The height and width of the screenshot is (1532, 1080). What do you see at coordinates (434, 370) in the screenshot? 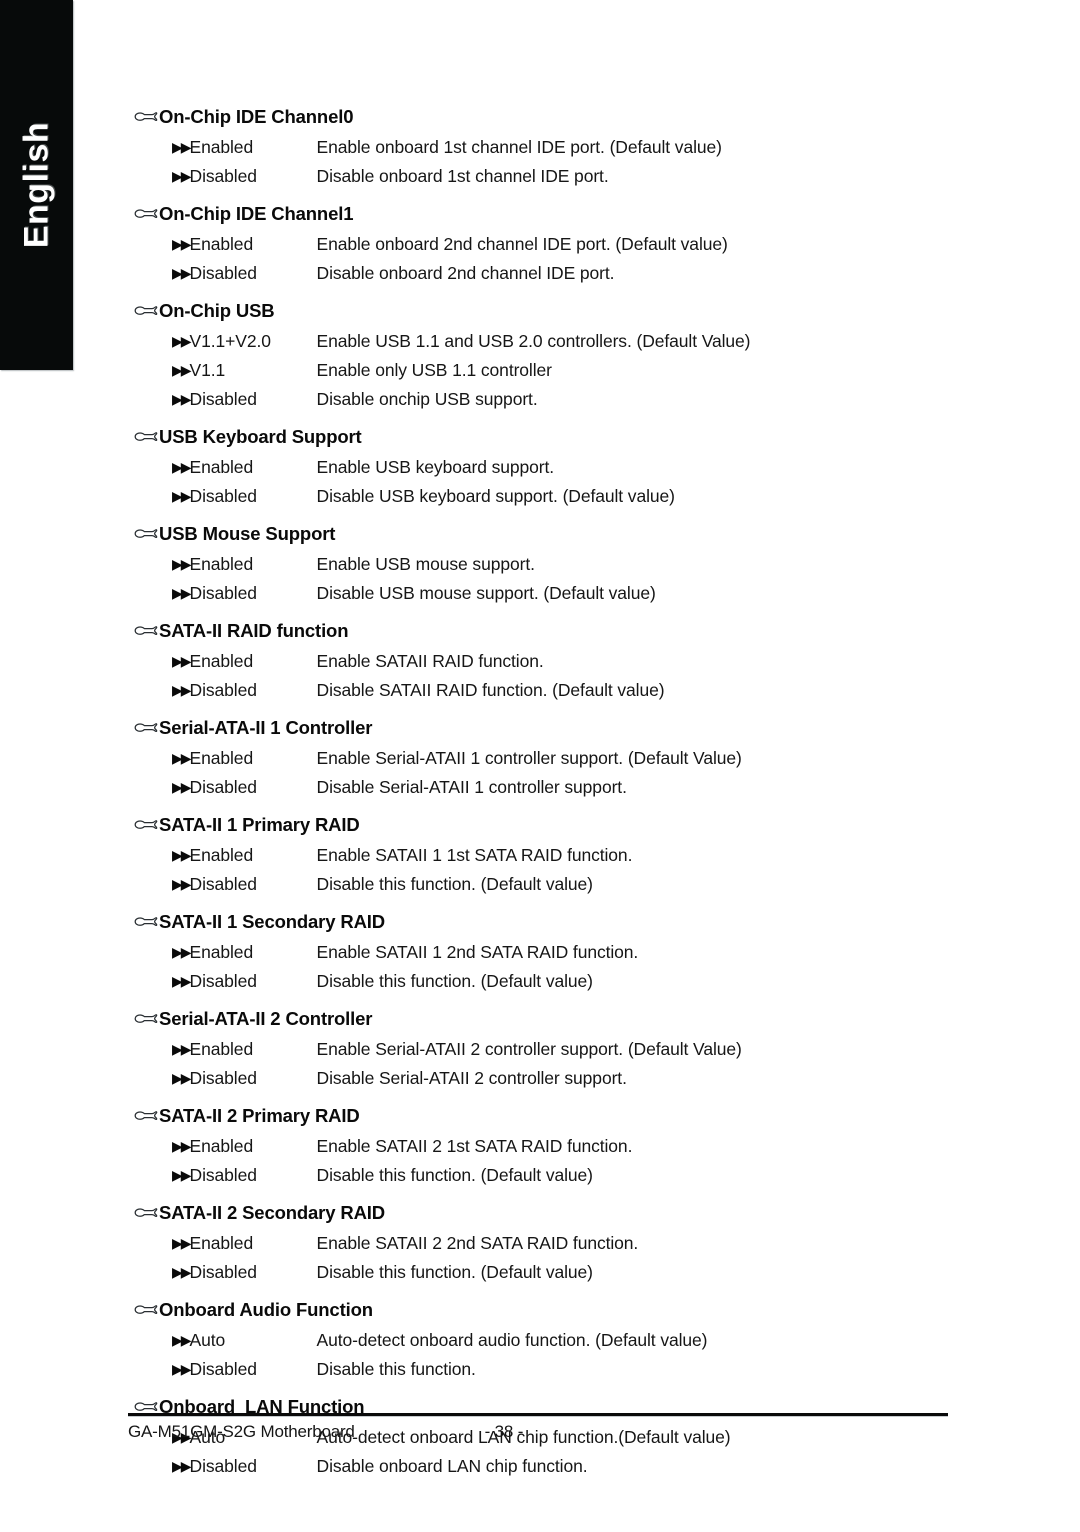
I see `option-description: Enable only USB 1.1 controller` at bounding box center [434, 370].